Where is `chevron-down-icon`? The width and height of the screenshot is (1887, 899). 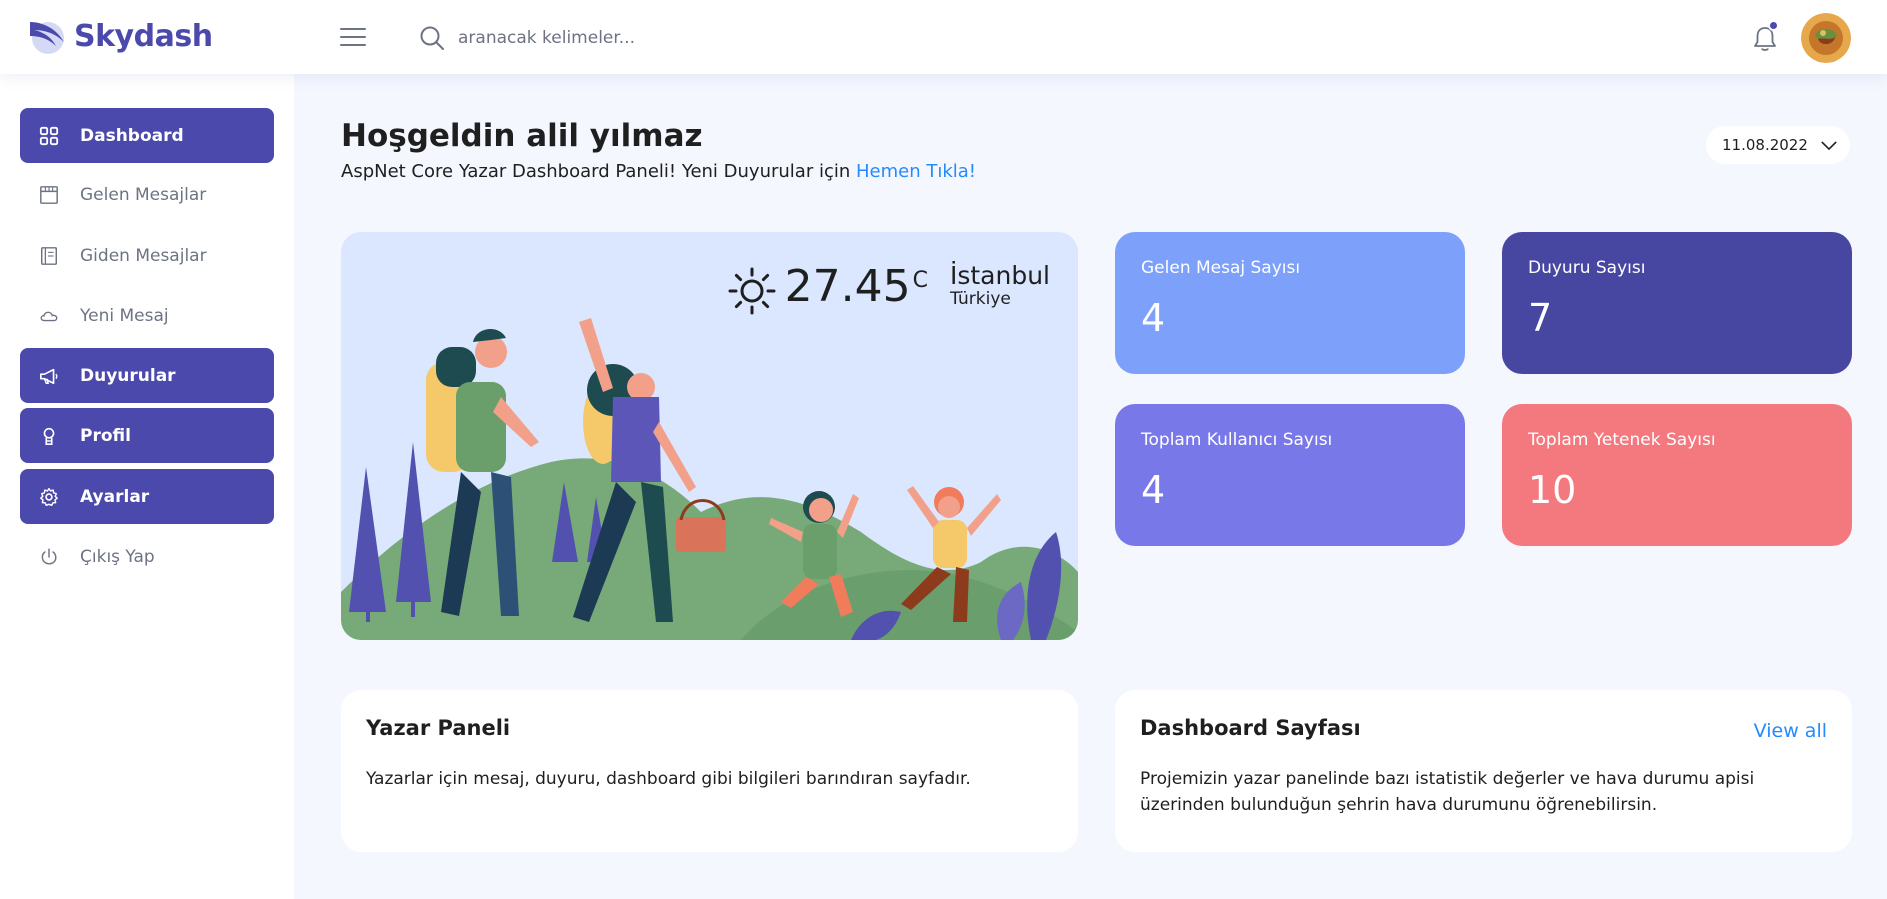 chevron-down-icon is located at coordinates (1829, 145).